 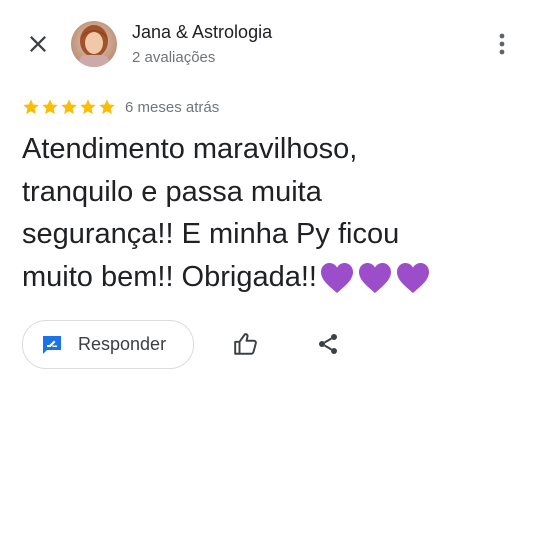 I want to click on star-rating, so click(x=69, y=107).